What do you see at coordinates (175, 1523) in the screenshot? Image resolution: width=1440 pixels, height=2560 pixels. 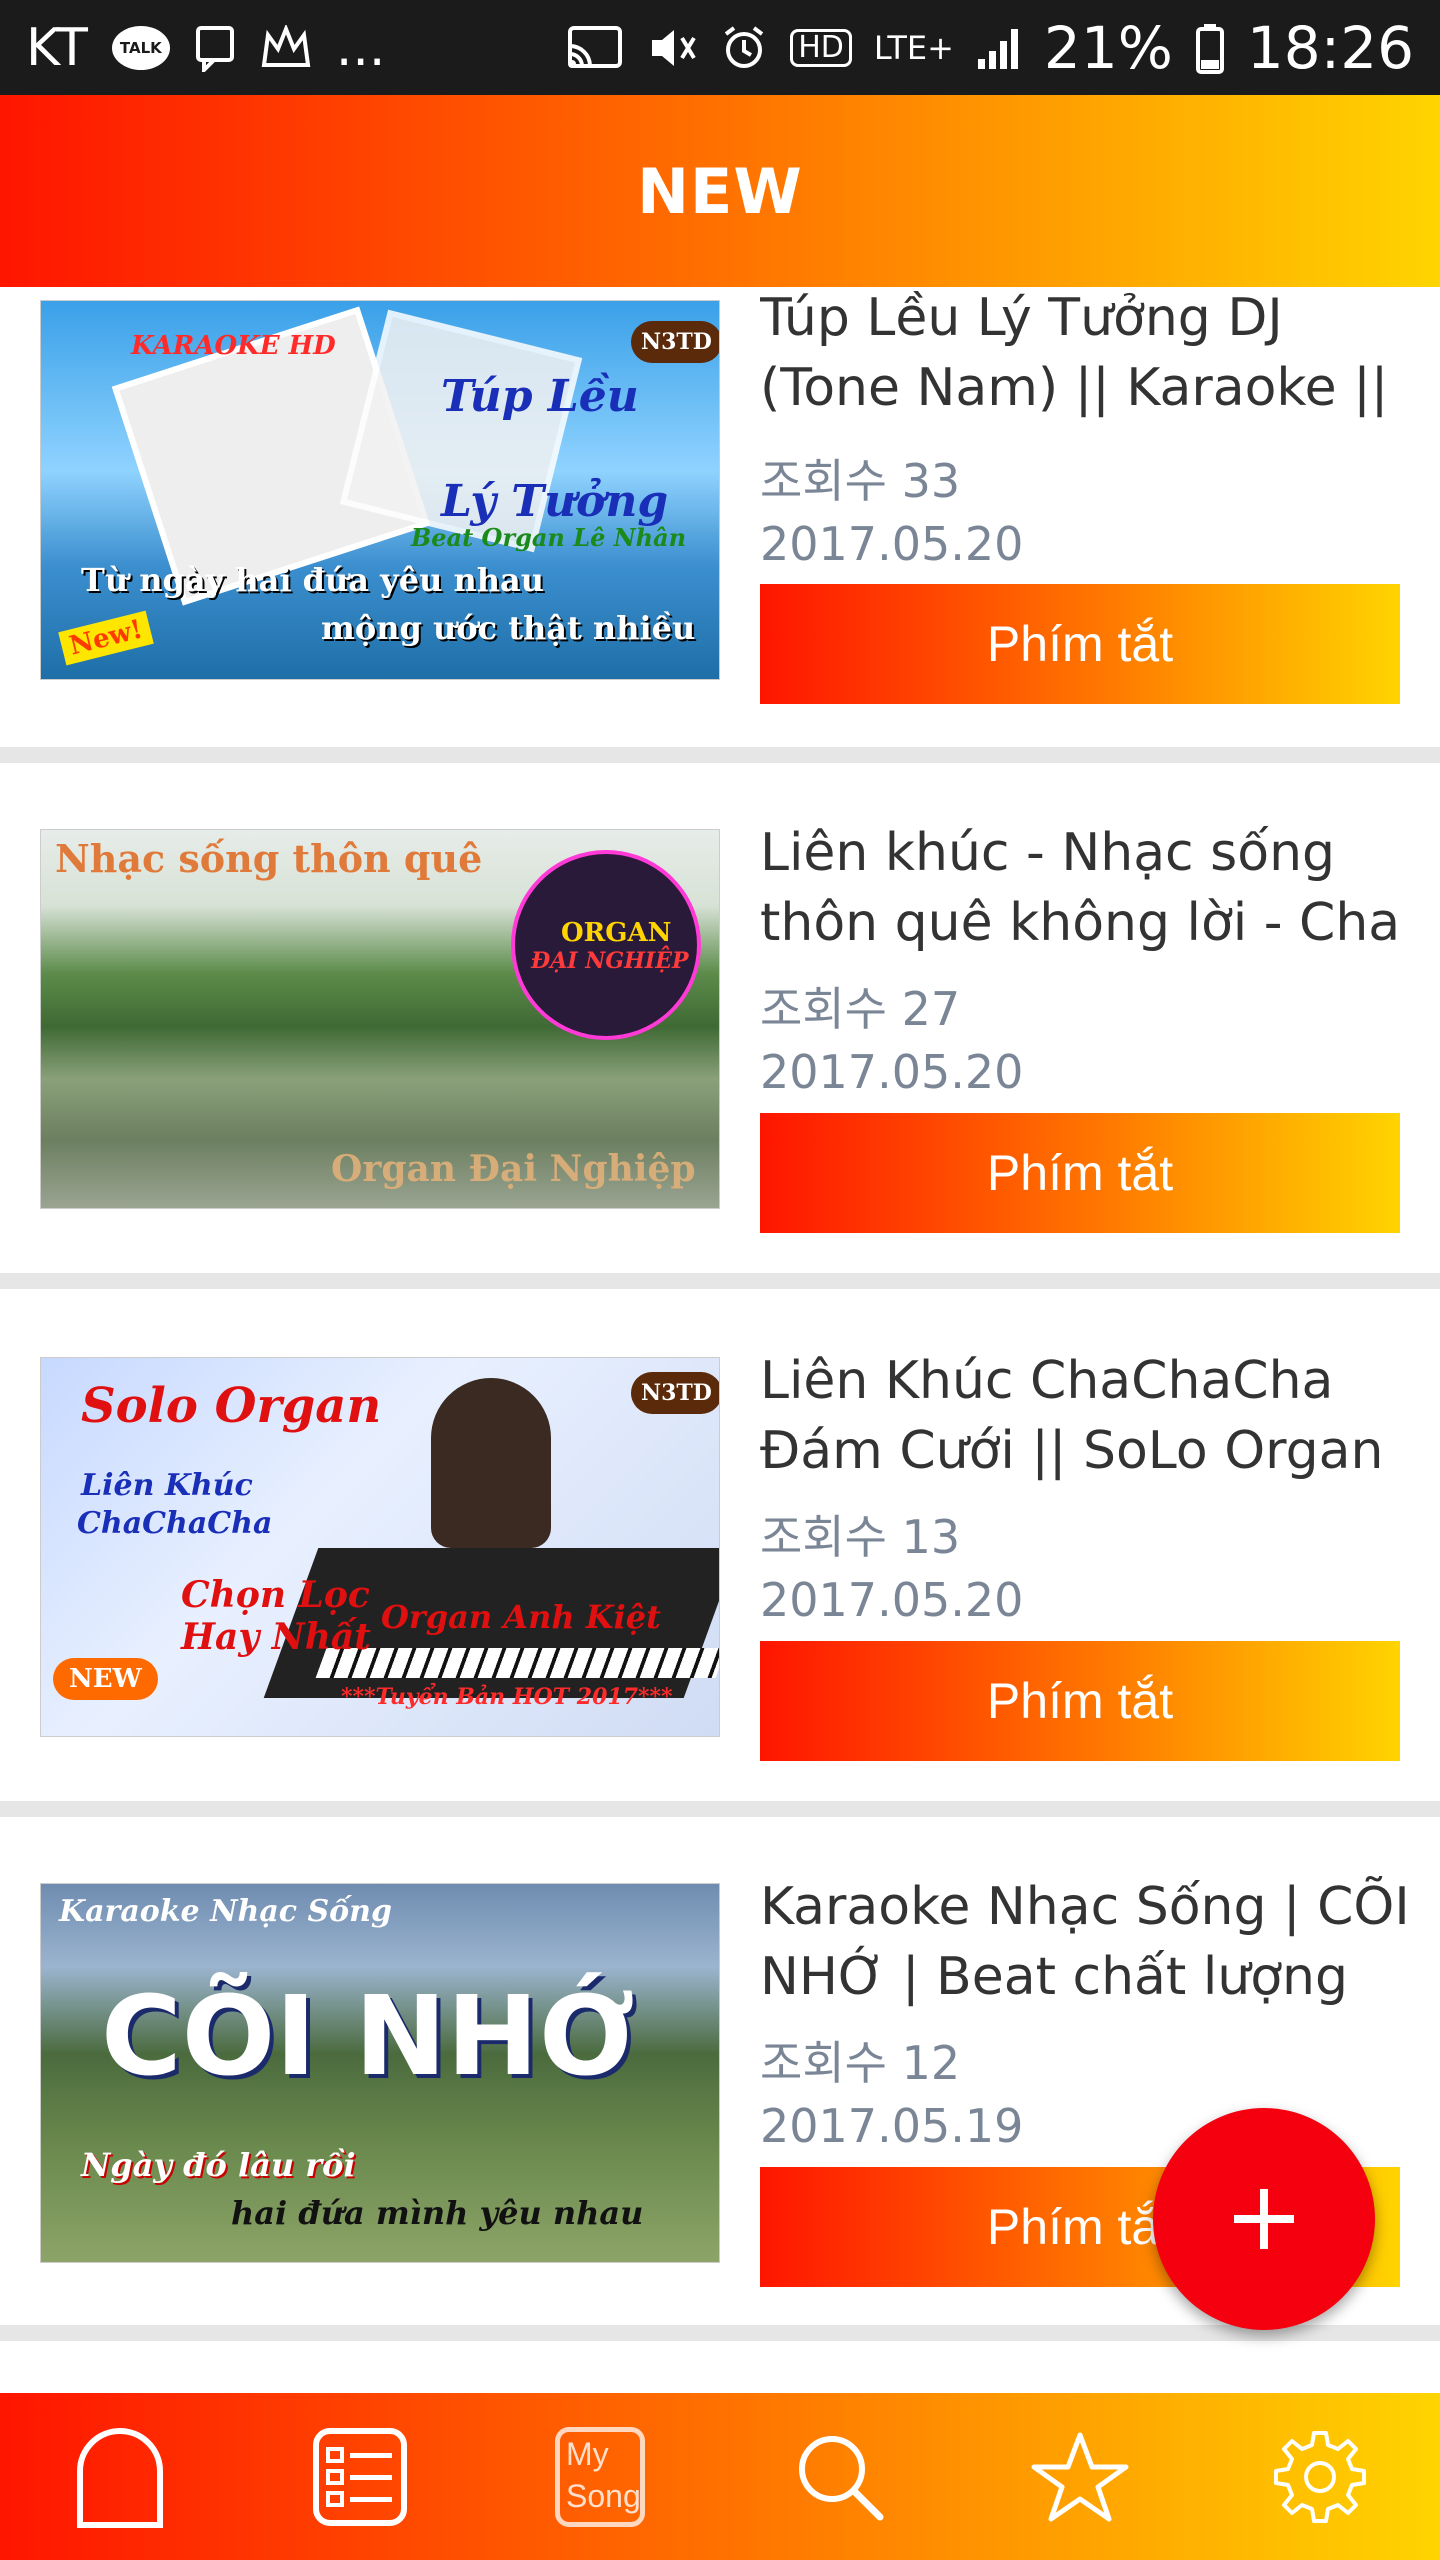 I see `thumb-sub2: ChaChaCha` at bounding box center [175, 1523].